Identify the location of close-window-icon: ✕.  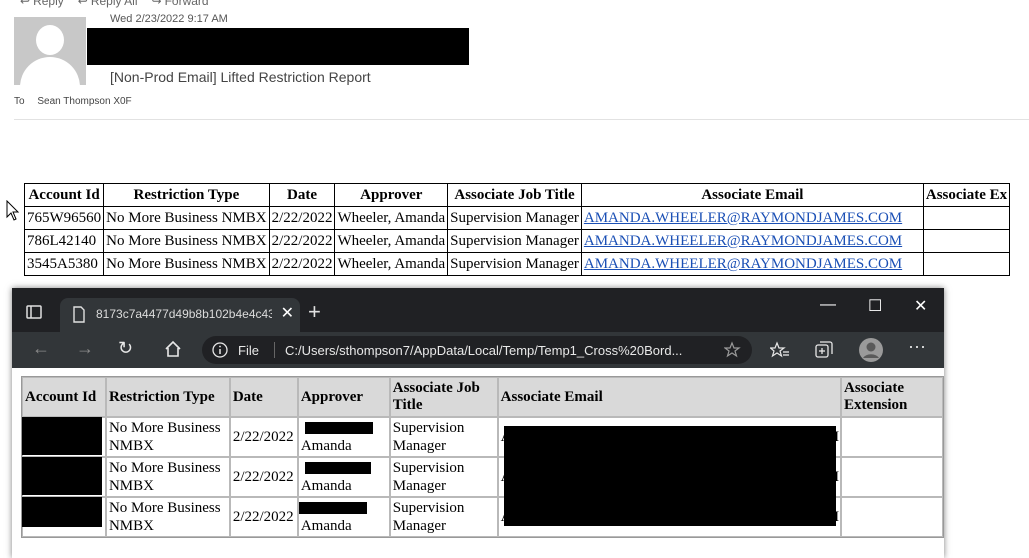
(920, 306).